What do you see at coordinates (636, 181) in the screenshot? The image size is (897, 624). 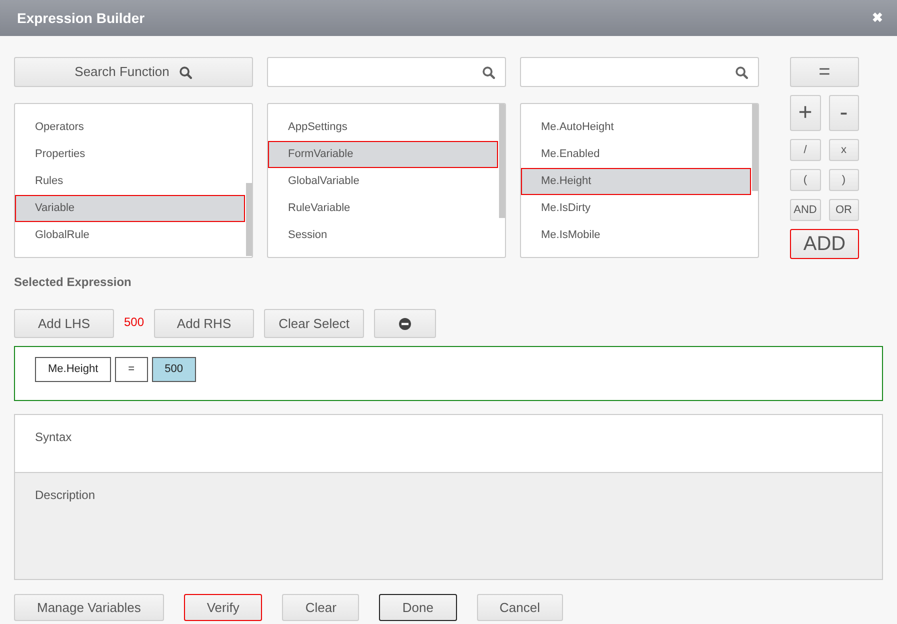 I see `list-item: Me.Height` at bounding box center [636, 181].